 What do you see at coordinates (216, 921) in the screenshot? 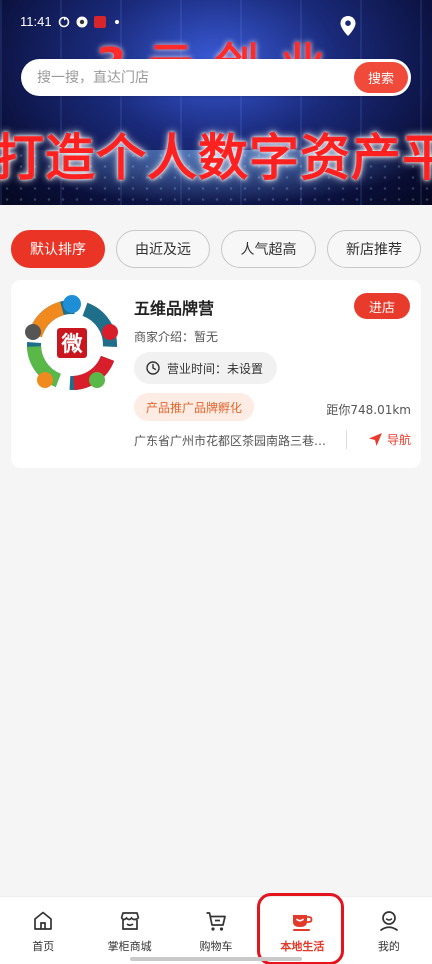
I see `cart-icon` at bounding box center [216, 921].